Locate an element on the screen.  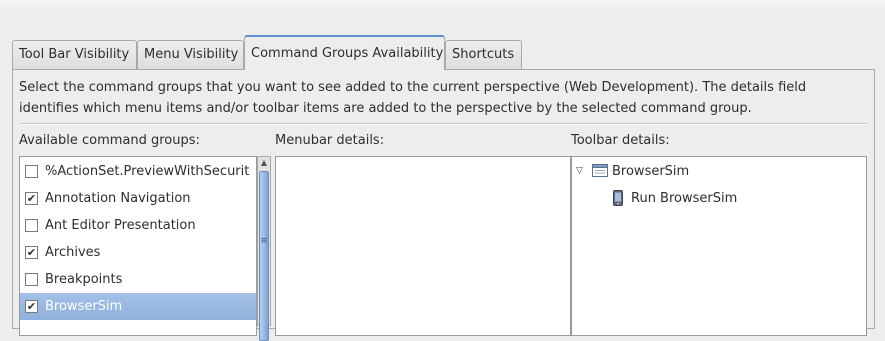
list-item-label: Annotation Navigation is located at coordinates (118, 198).